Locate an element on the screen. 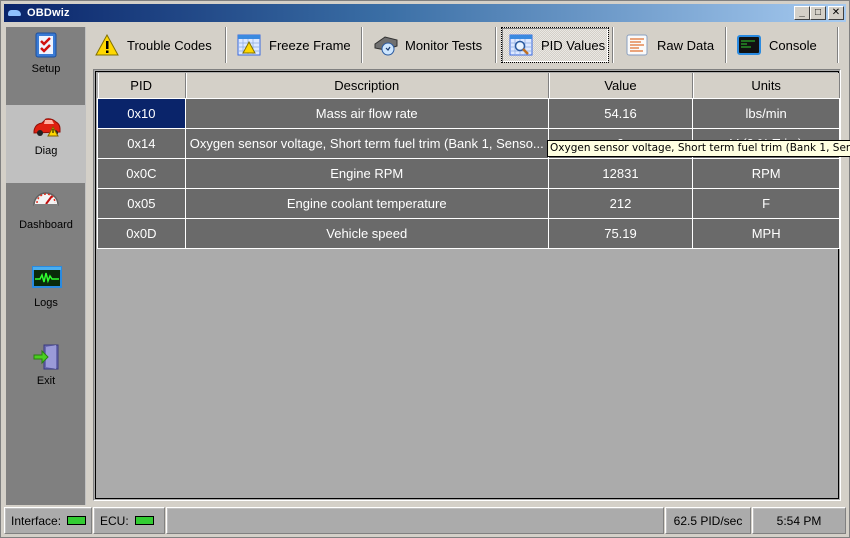 The height and width of the screenshot is (538, 850). units-cell: MPH is located at coordinates (766, 233).